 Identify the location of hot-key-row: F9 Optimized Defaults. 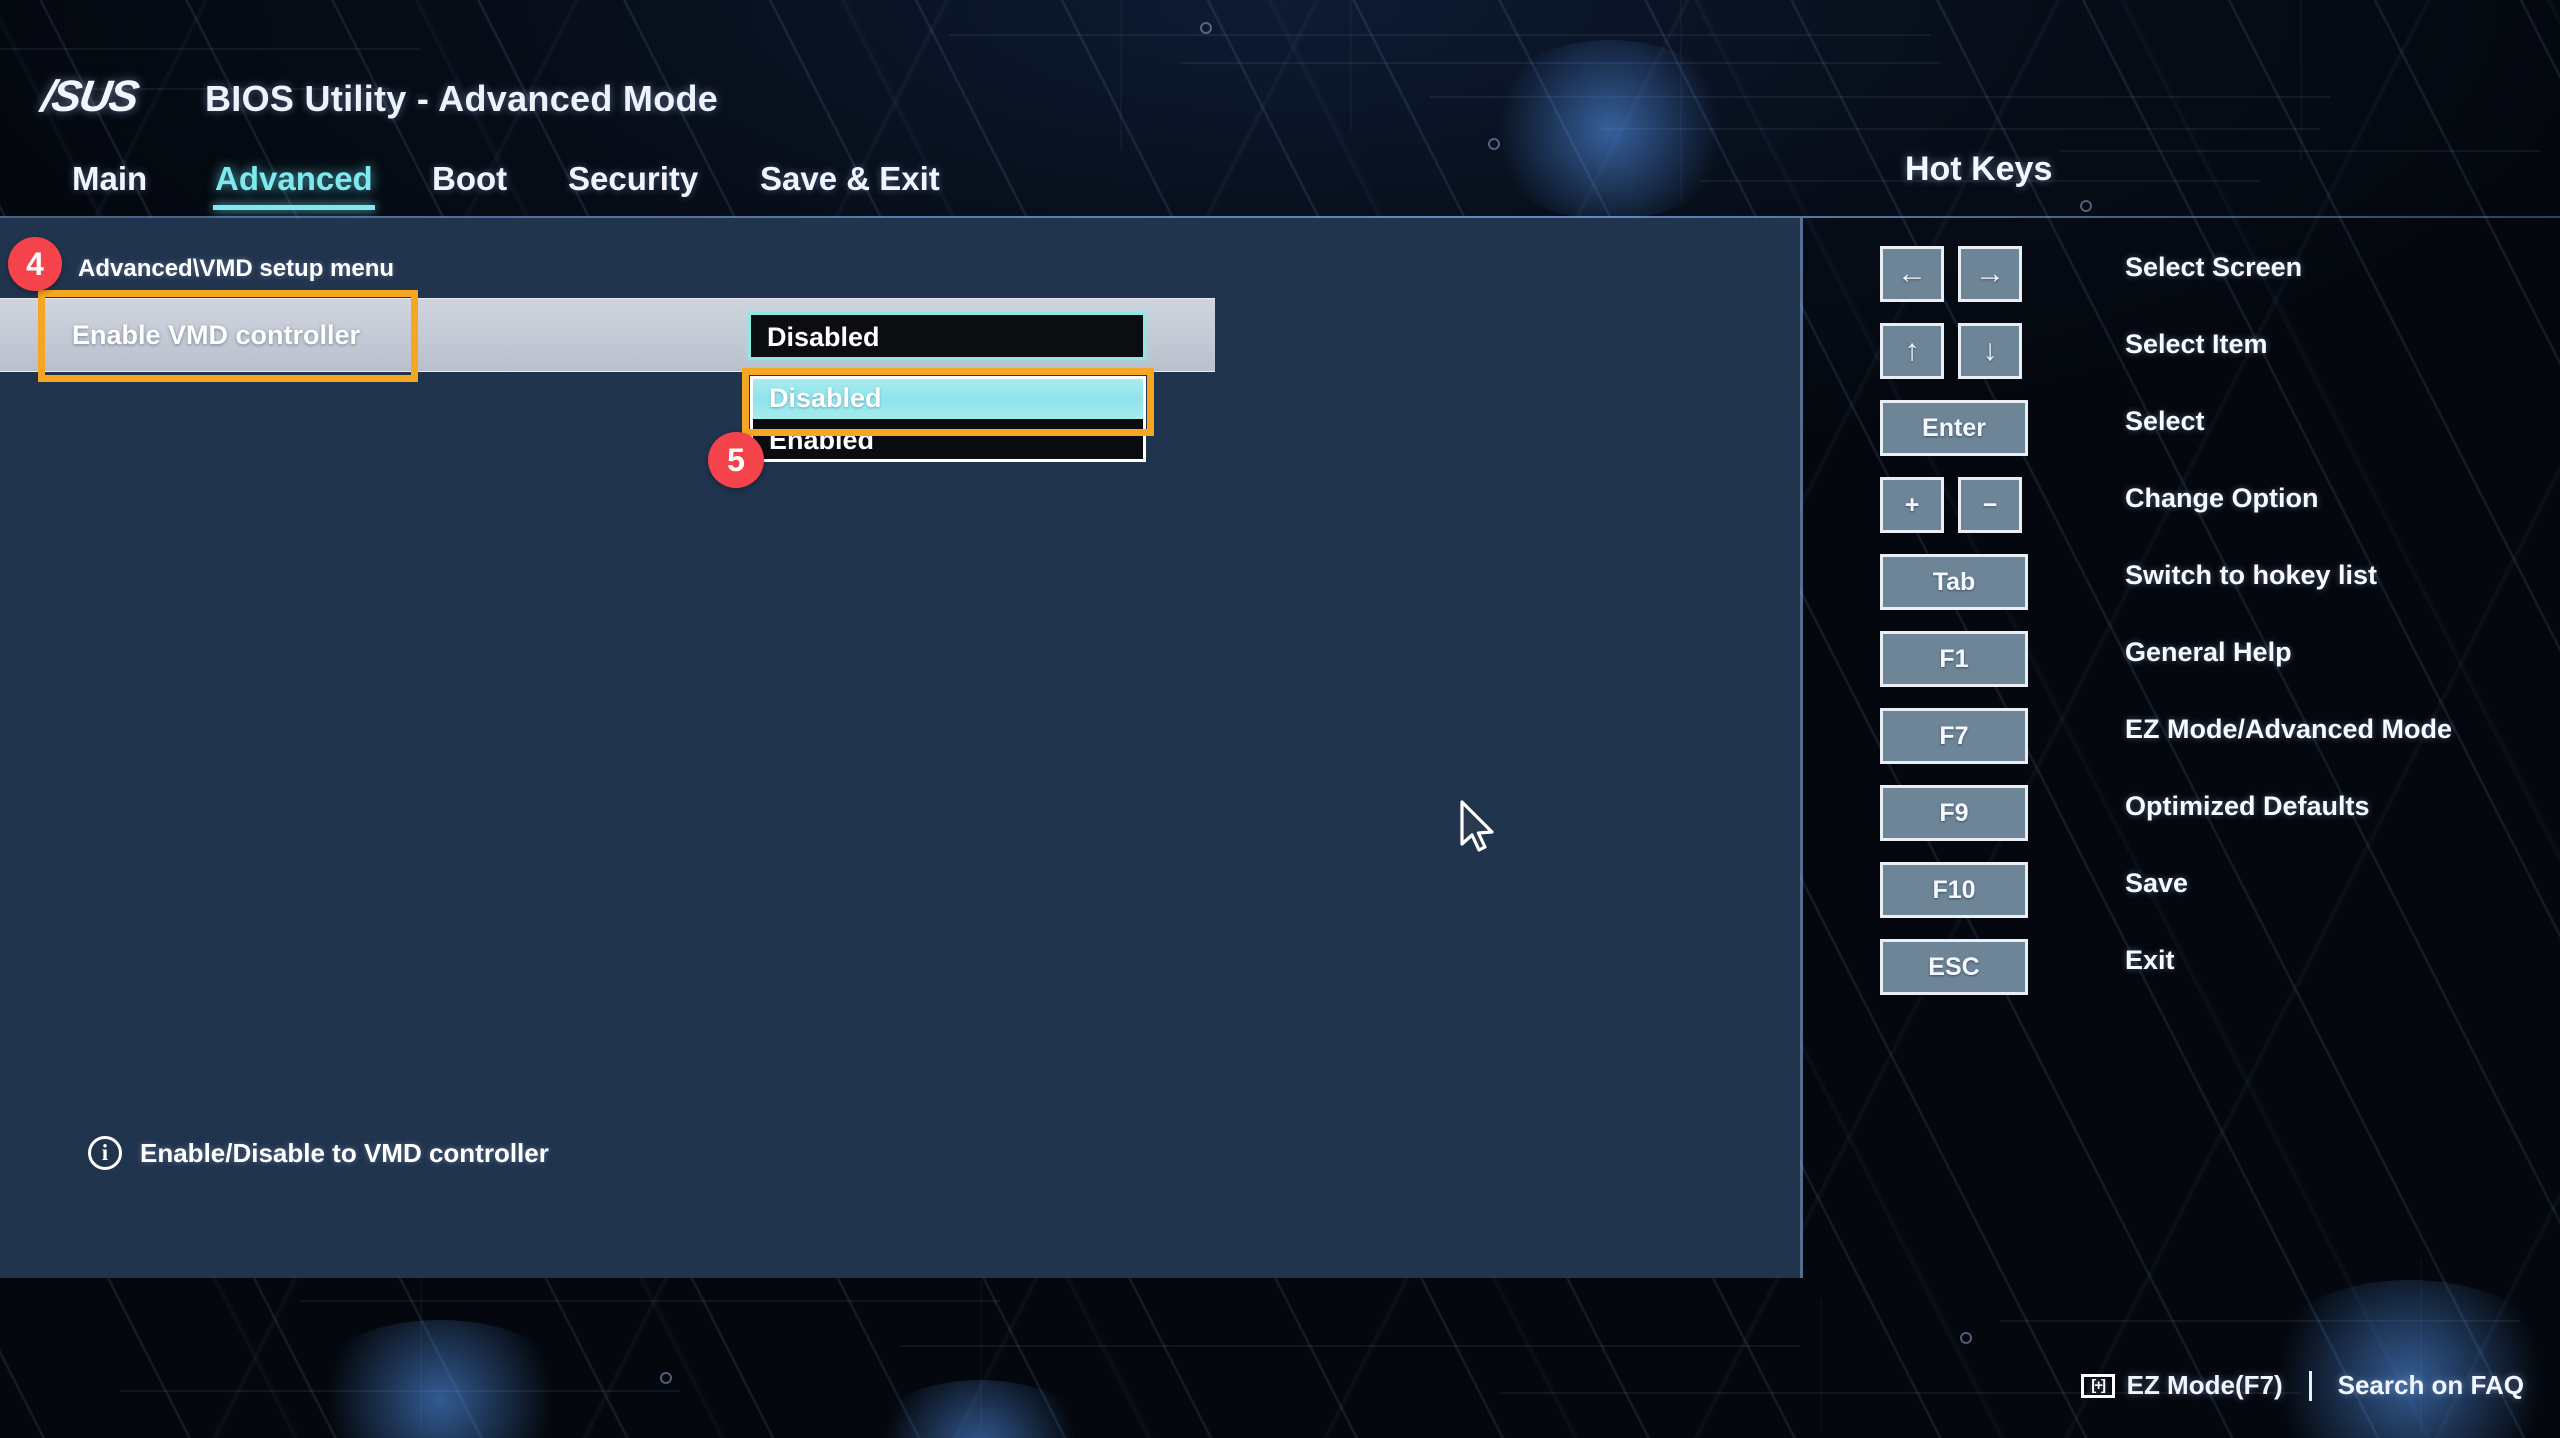
(2180, 813).